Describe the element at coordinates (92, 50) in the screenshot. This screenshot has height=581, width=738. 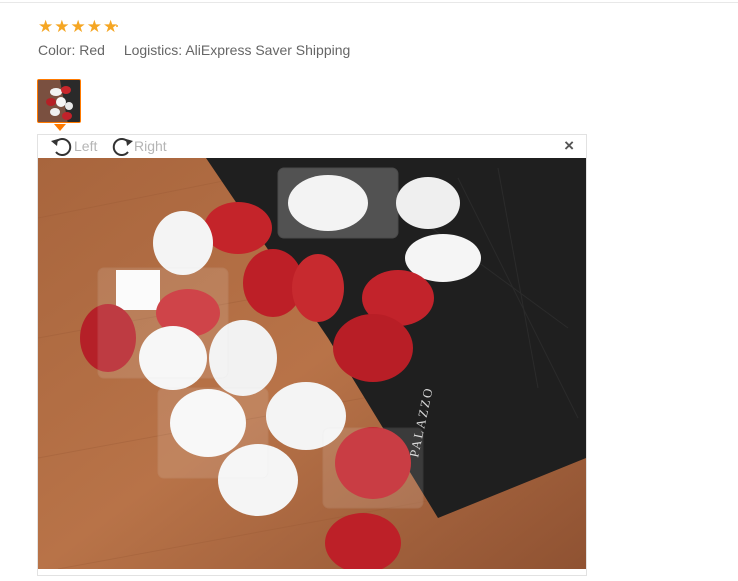
I see `color-value: Red` at that location.